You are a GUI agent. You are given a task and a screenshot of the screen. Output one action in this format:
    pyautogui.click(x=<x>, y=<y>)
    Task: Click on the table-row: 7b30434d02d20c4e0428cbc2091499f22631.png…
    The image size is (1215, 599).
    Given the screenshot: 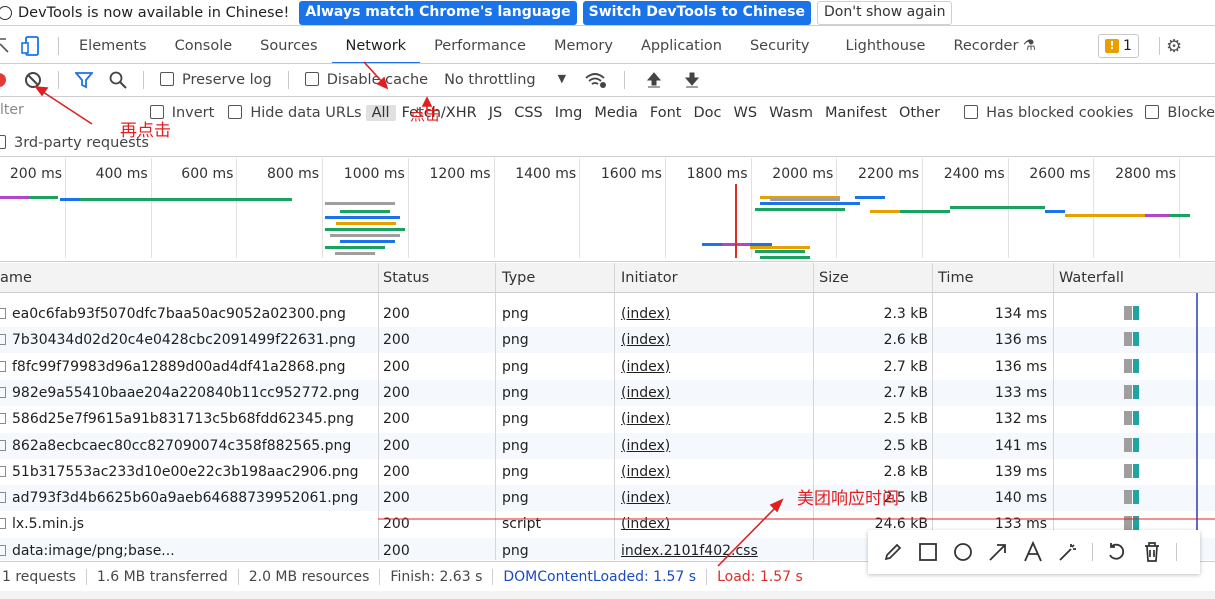 What is the action you would take?
    pyautogui.click(x=607, y=340)
    